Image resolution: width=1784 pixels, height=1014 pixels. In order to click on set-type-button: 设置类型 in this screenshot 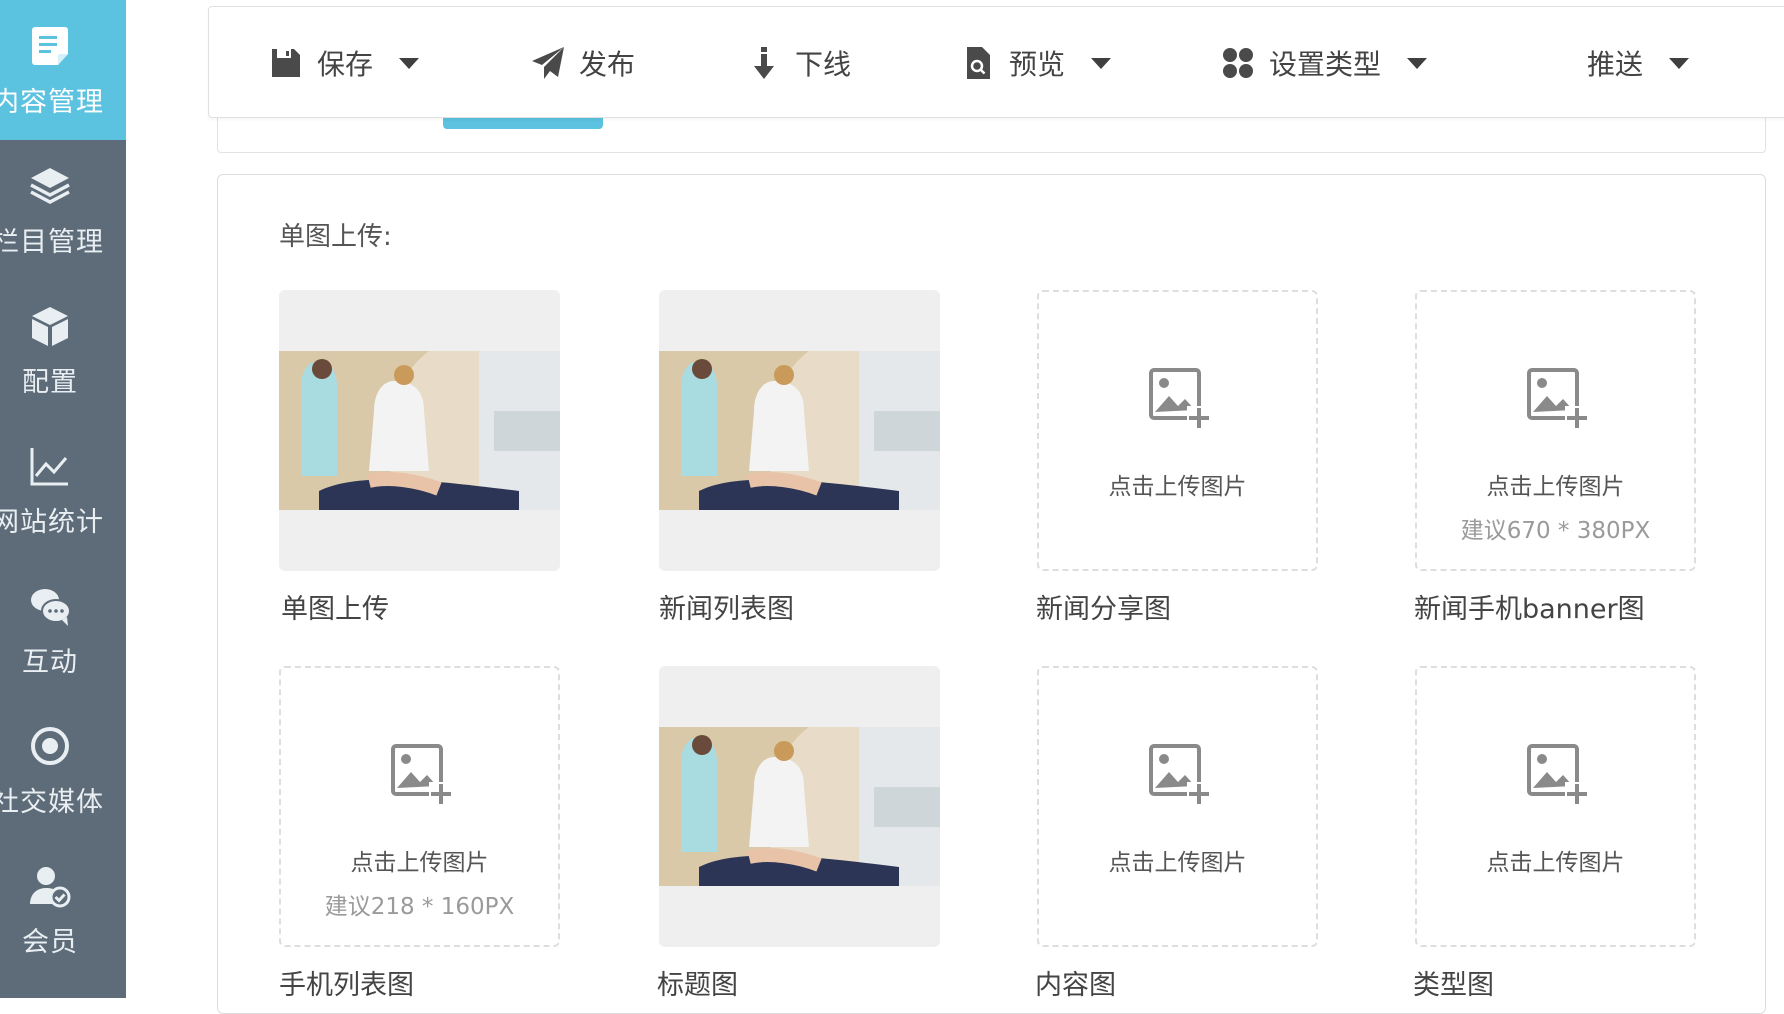, I will do `click(1324, 63)`.